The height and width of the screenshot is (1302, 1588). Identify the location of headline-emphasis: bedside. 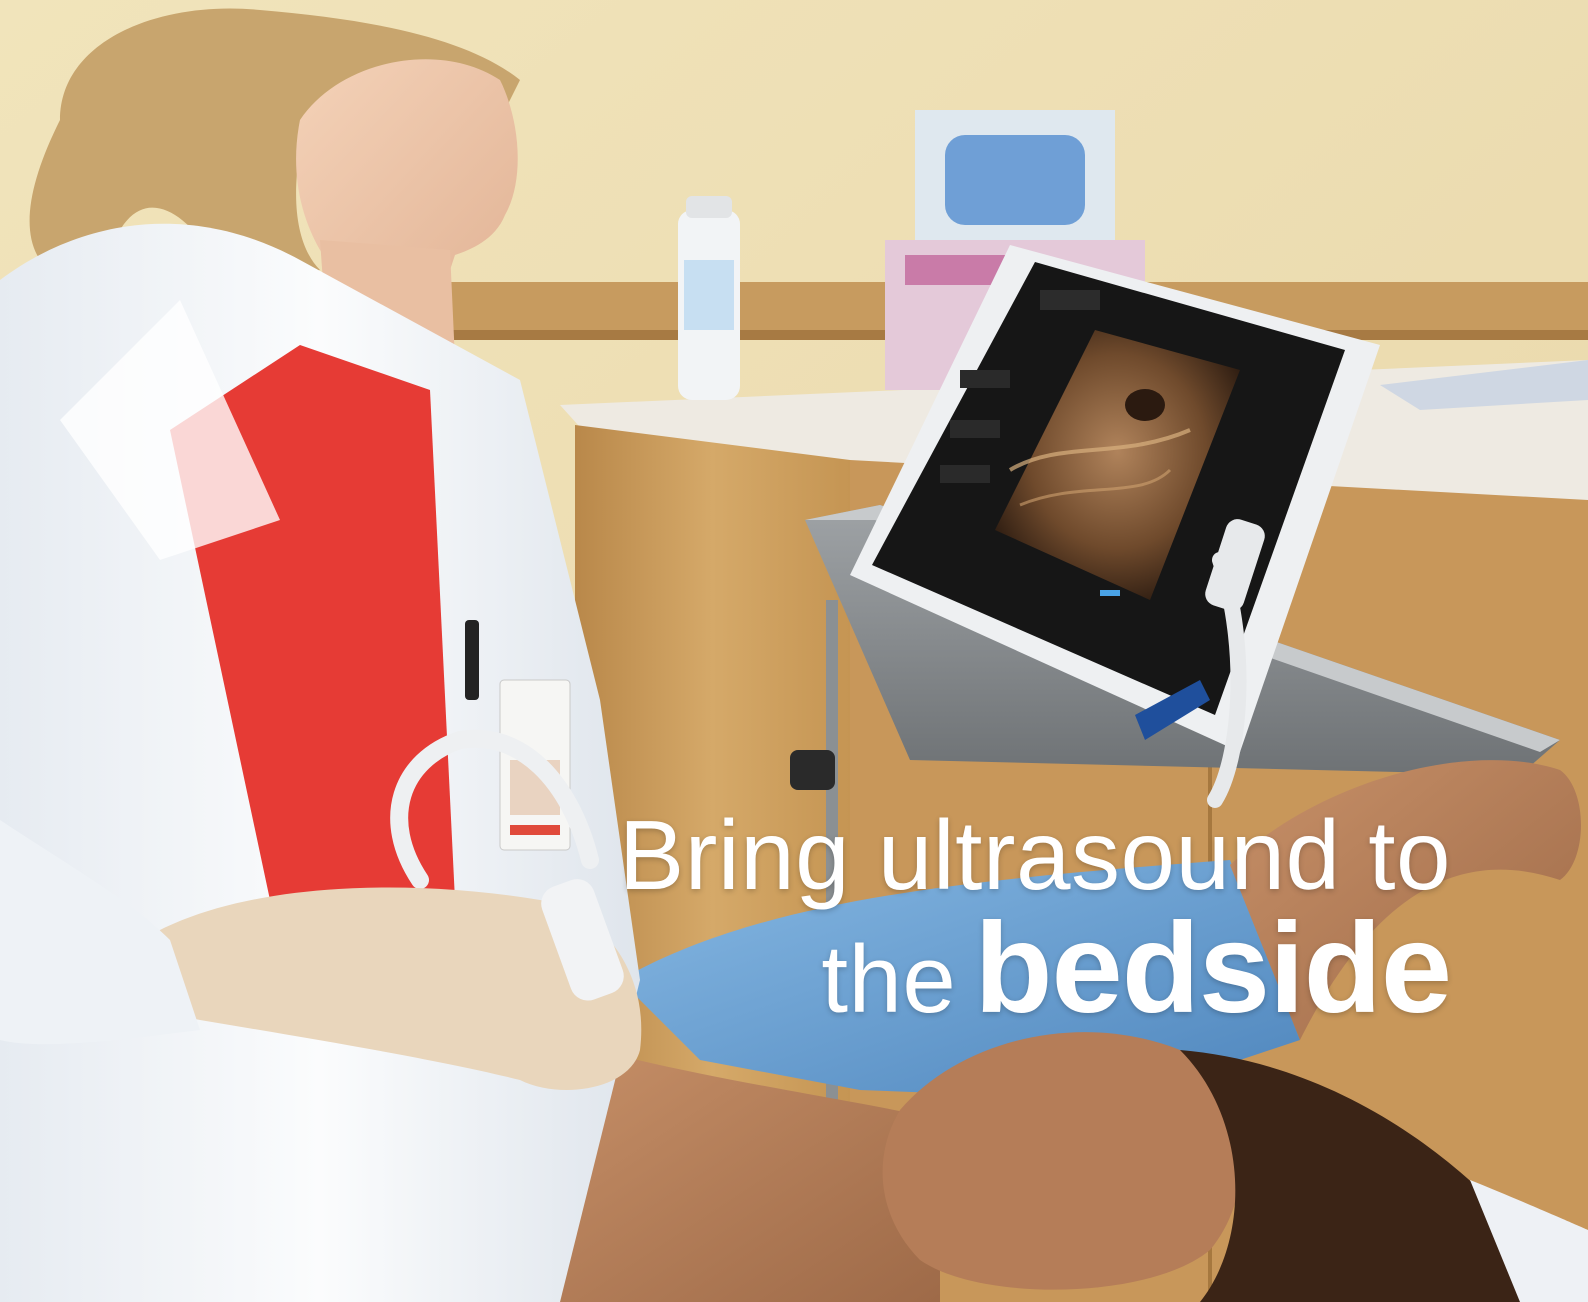
(1213, 968).